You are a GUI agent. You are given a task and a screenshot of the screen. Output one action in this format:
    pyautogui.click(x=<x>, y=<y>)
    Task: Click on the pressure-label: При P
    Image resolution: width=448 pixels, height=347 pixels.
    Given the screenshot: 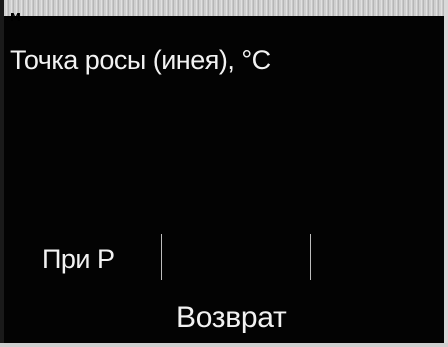 What is the action you would take?
    pyautogui.click(x=78, y=259)
    